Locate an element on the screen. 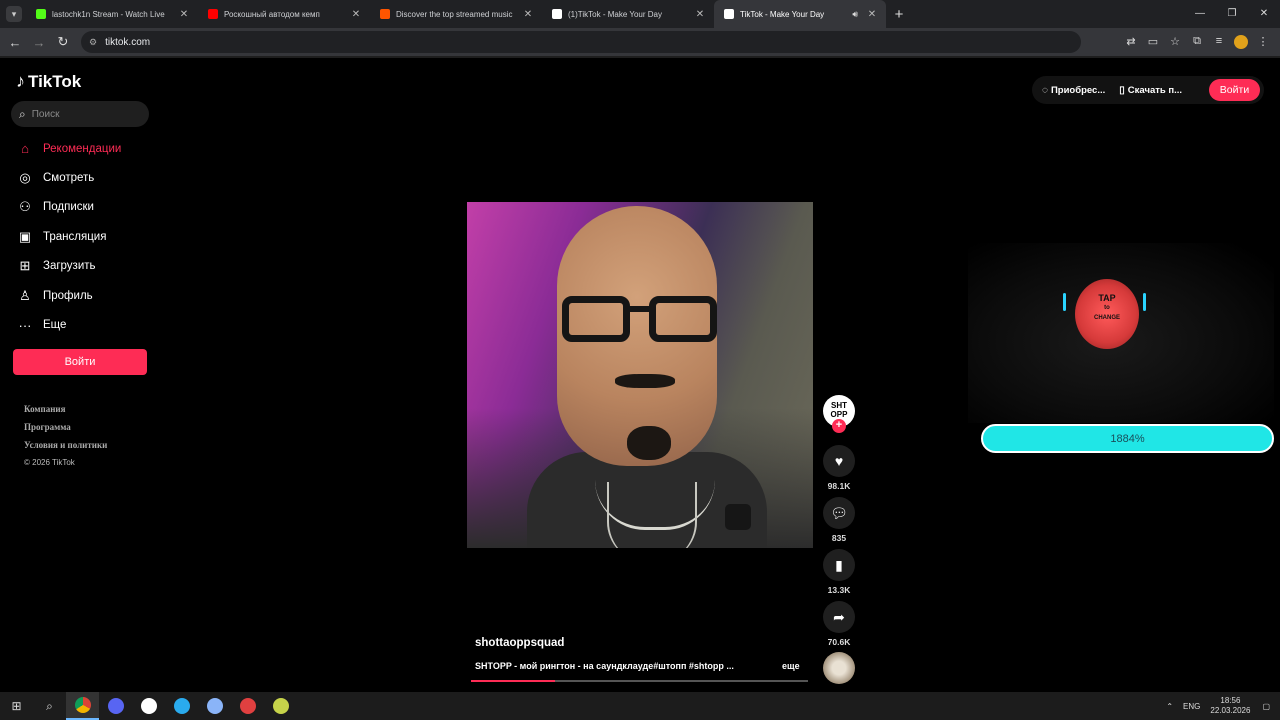  tab-title: lastochk1n Stream - Watch Live is located at coordinates (108, 14).